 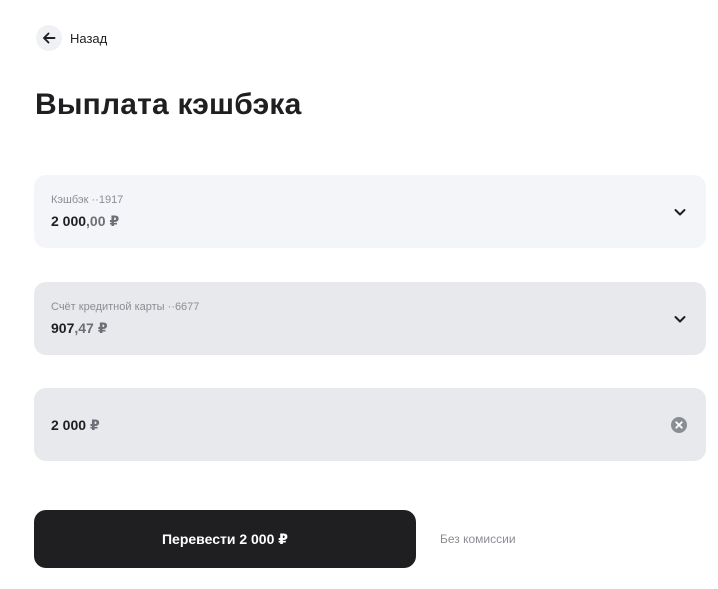 I want to click on target-amount-fraction: ,47, so click(x=84, y=328).